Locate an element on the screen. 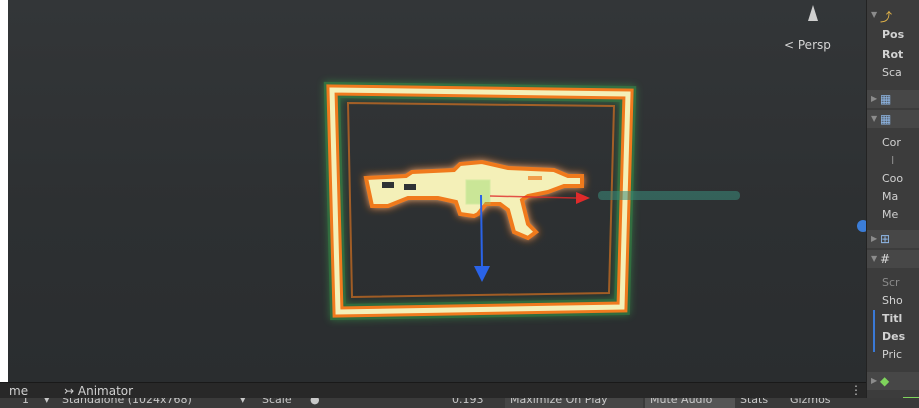 Image resolution: width=919 pixels, height=408 pixels. scale-value: 0.193 is located at coordinates (468, 402).